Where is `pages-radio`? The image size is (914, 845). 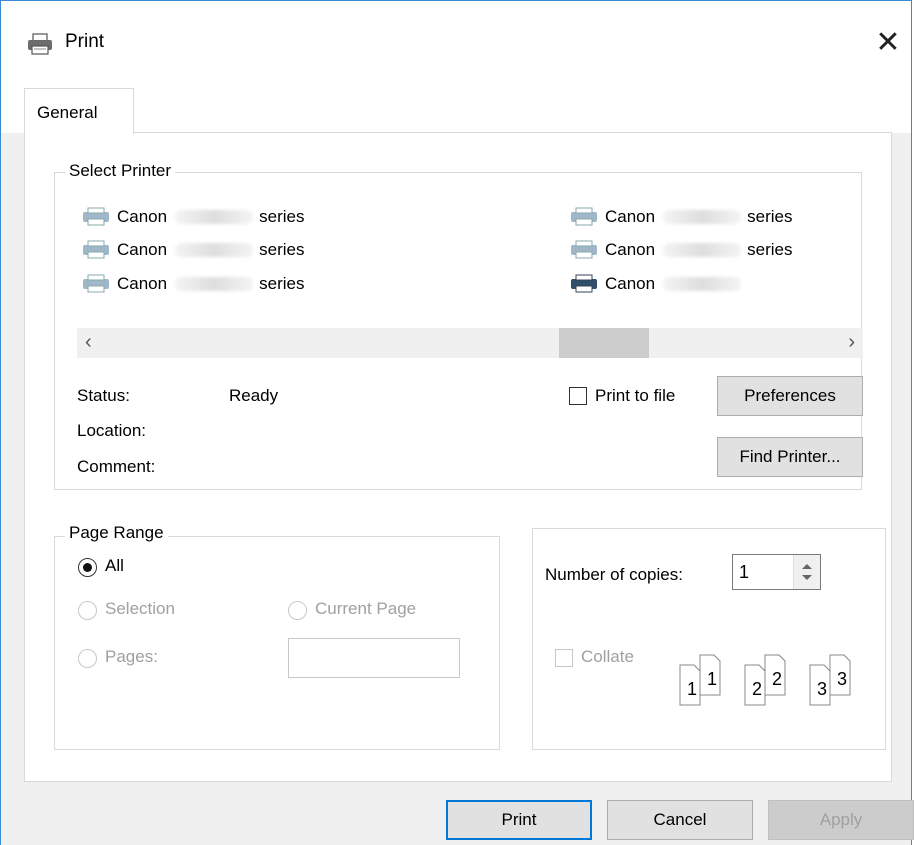
pages-radio is located at coordinates (87, 658).